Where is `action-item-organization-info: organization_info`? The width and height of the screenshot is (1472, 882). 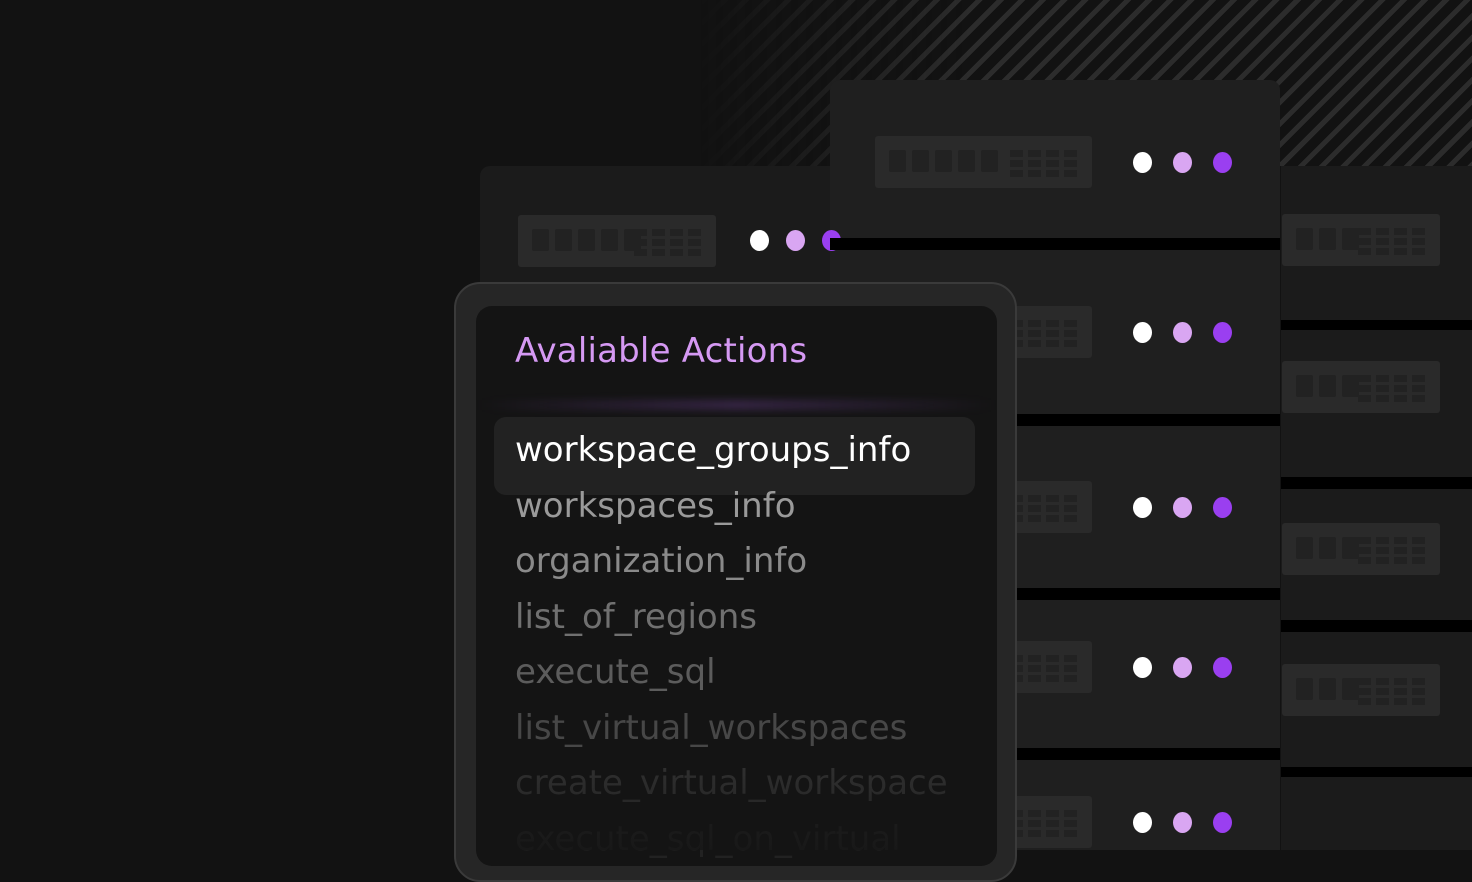 action-item-organization-info: organization_info is located at coordinates (661, 561).